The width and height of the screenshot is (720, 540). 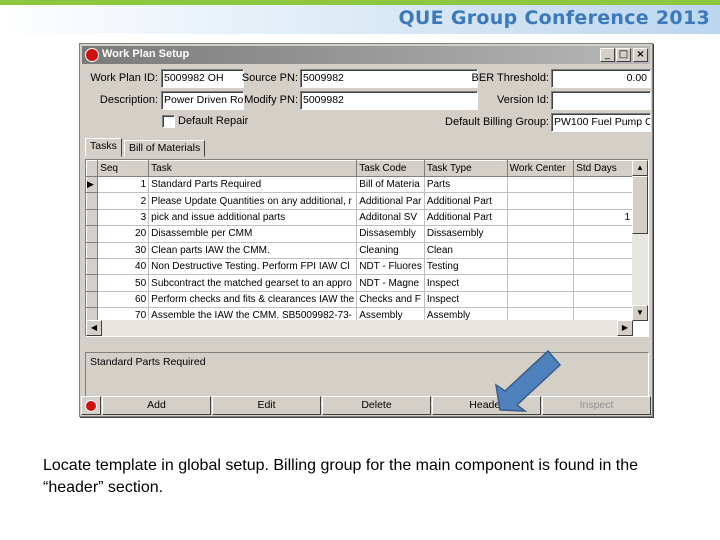 I want to click on cell-task-type: Parts, so click(x=466, y=185).